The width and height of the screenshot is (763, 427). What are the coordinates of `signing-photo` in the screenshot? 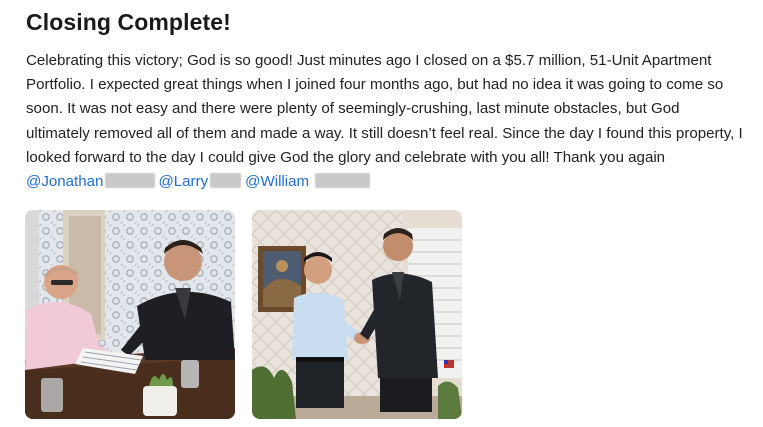 It's located at (130, 314).